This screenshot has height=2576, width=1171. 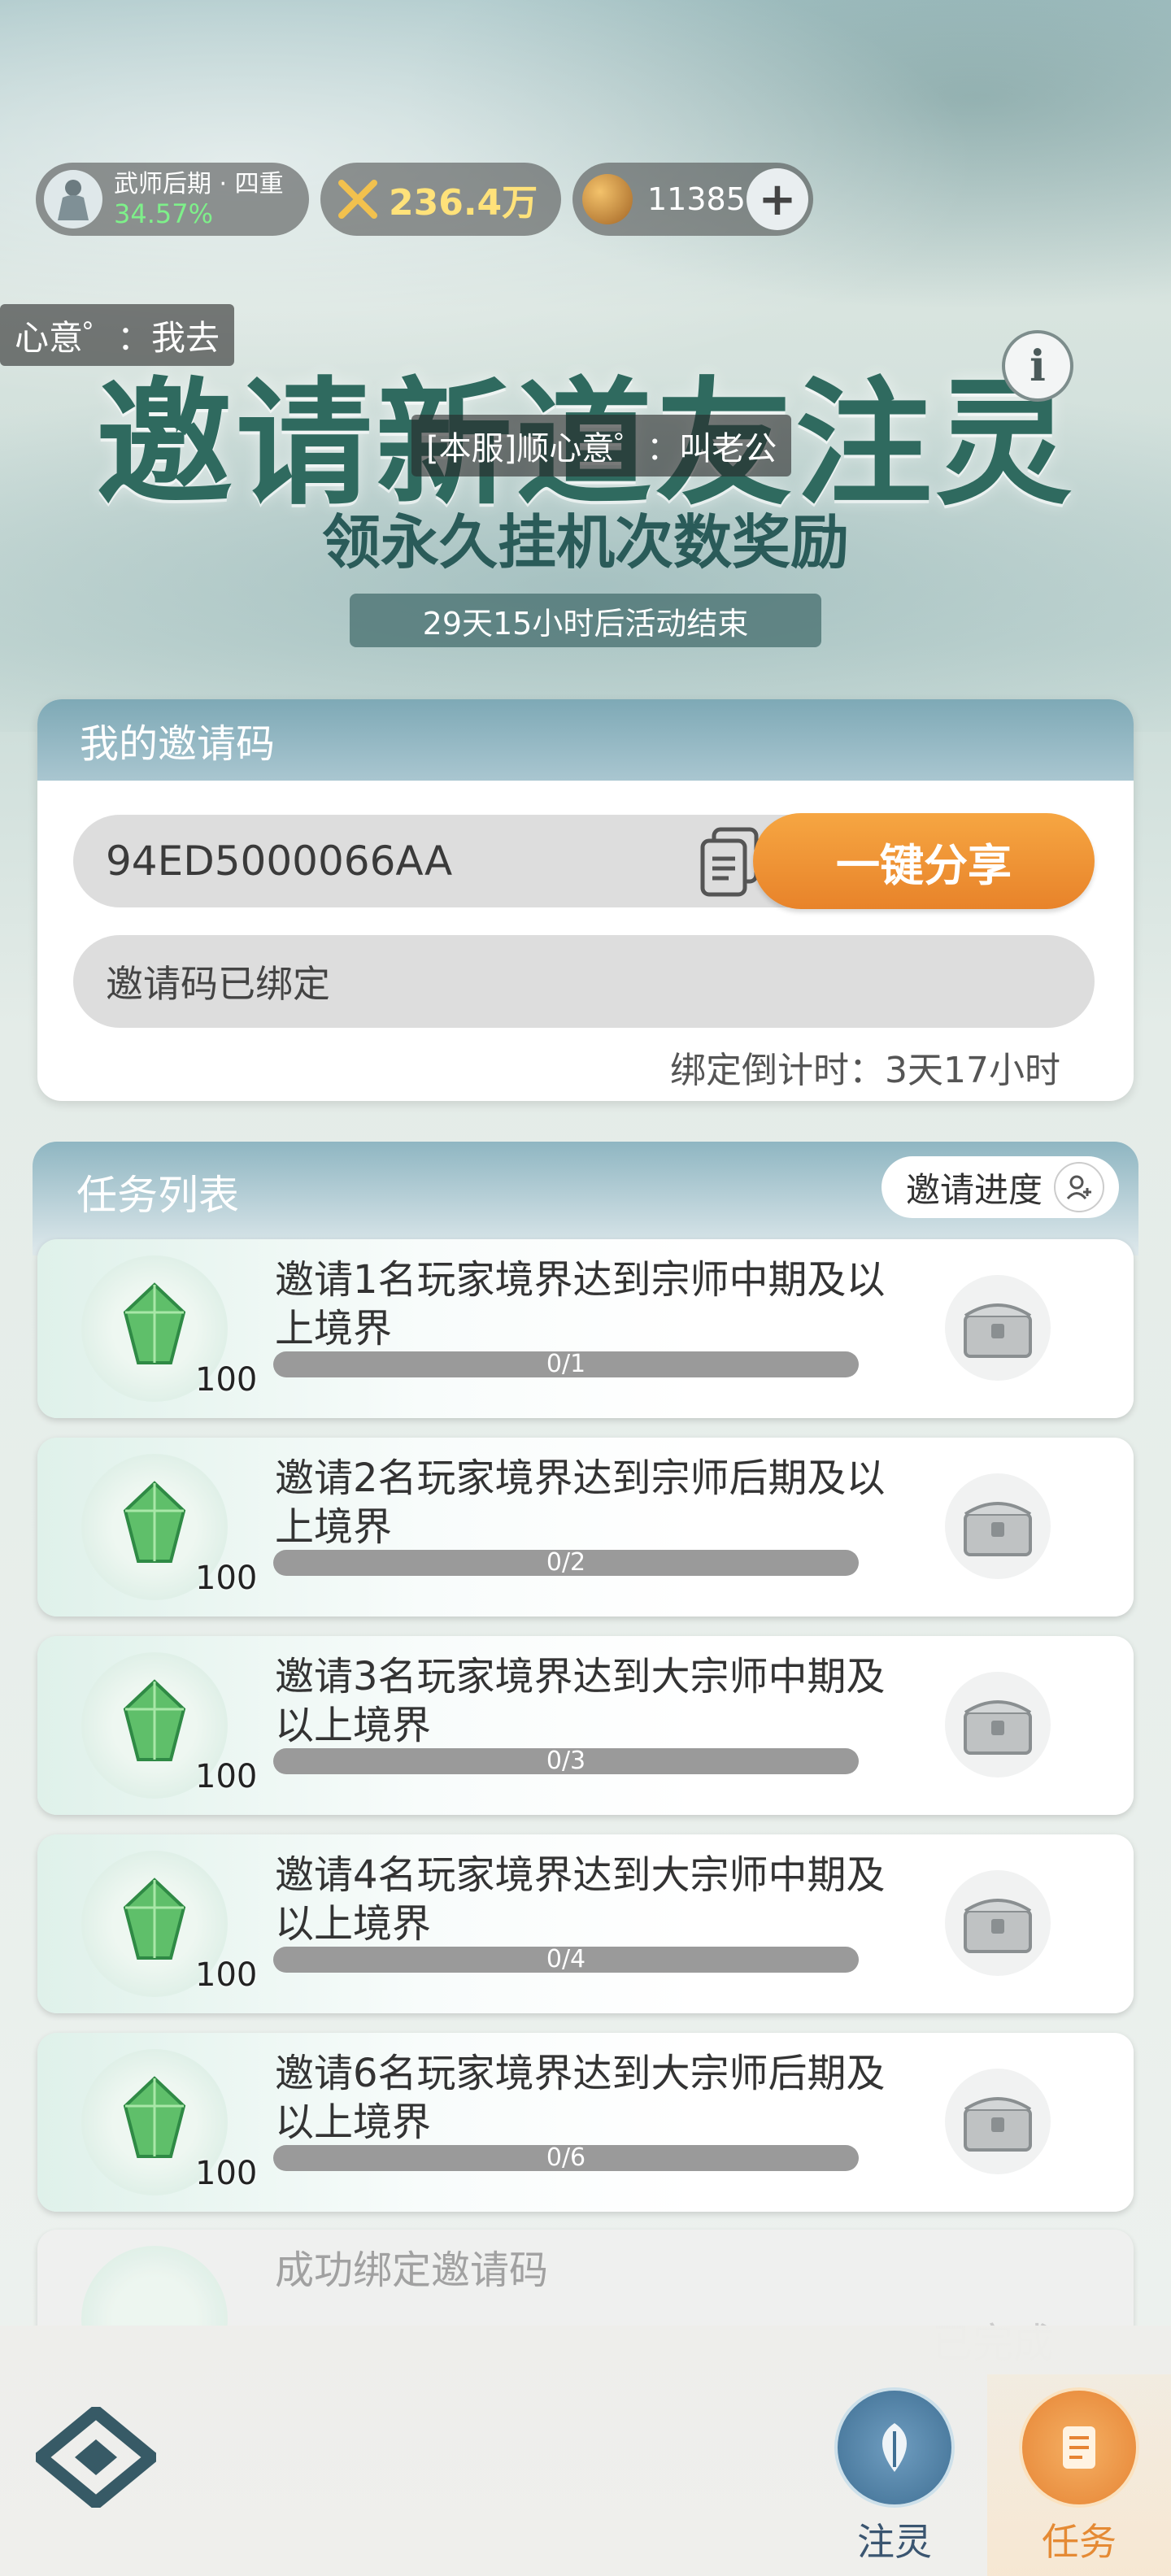 I want to click on task-progress-text: 0/6, so click(x=566, y=2157).